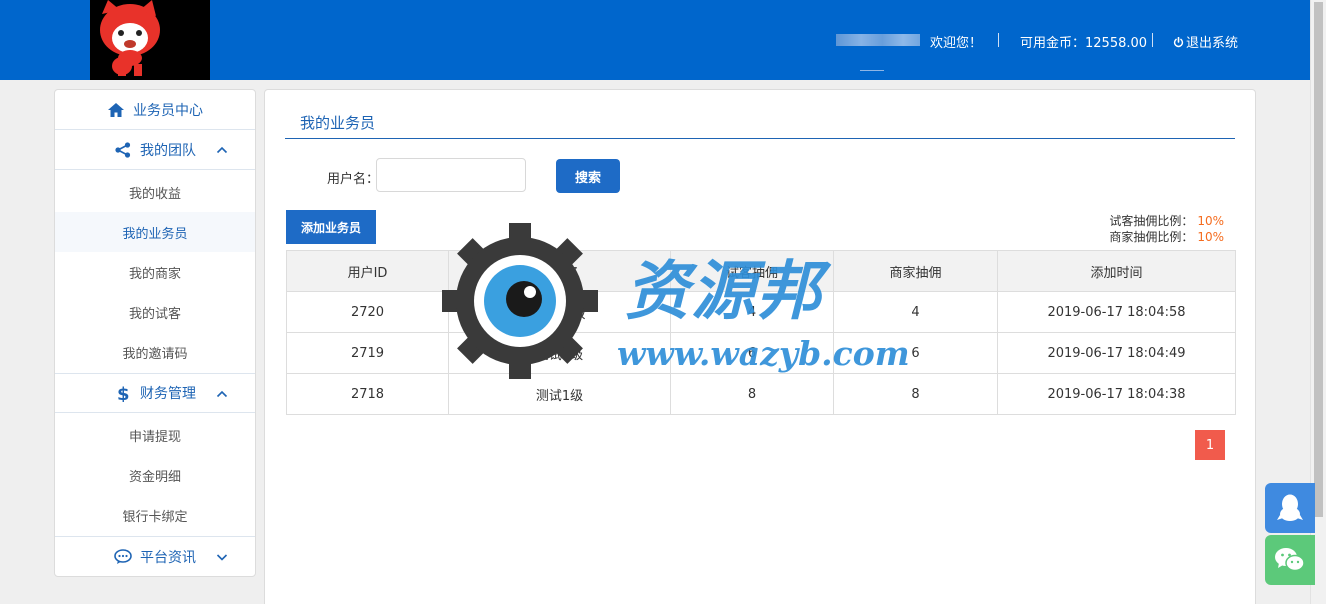 The width and height of the screenshot is (1326, 604). Describe the element at coordinates (338, 123) in the screenshot. I see `page-title: 我的业务员` at that location.